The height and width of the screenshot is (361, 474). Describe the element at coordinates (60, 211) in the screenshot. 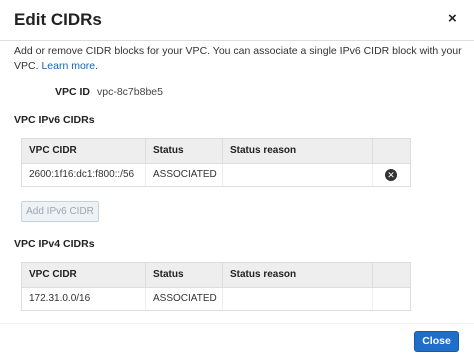

I see `add-ipv6-cidr-button: Add IPv6 CIDR` at that location.